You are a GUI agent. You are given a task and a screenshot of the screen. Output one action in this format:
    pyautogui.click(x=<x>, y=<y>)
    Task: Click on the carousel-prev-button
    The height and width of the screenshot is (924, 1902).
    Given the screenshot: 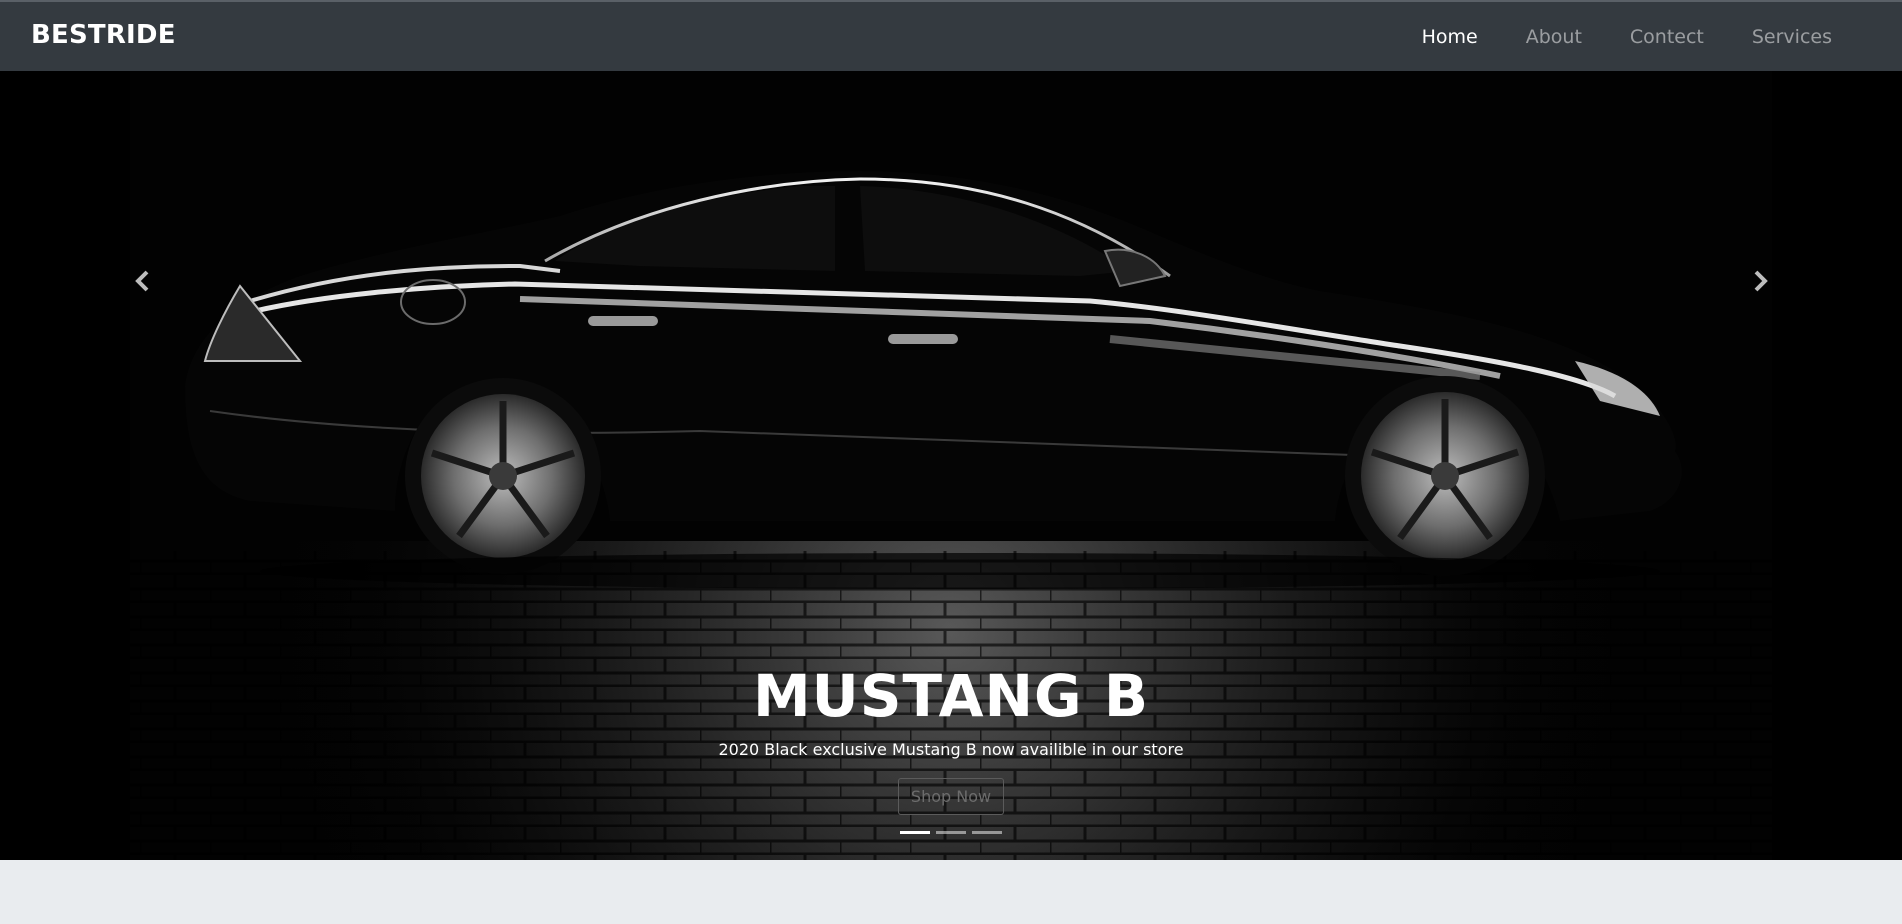 What is the action you would take?
    pyautogui.click(x=143, y=281)
    